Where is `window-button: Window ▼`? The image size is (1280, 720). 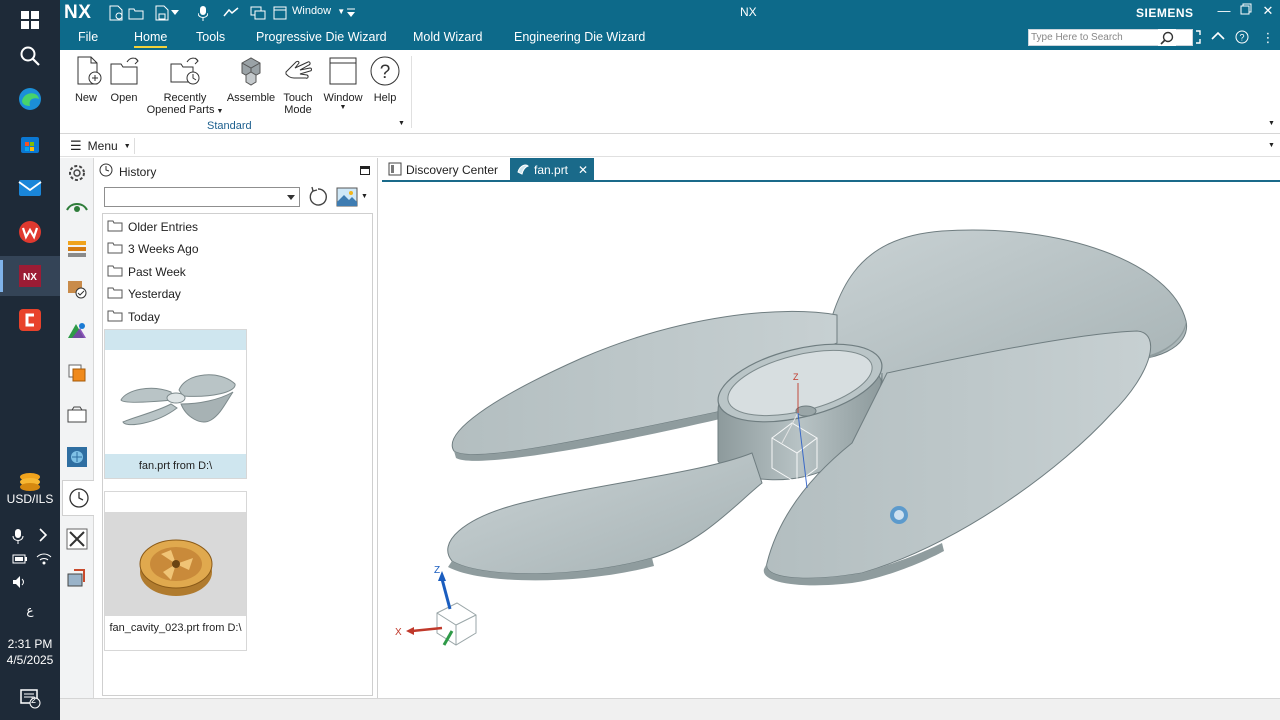 window-button: Window ▼ is located at coordinates (343, 82).